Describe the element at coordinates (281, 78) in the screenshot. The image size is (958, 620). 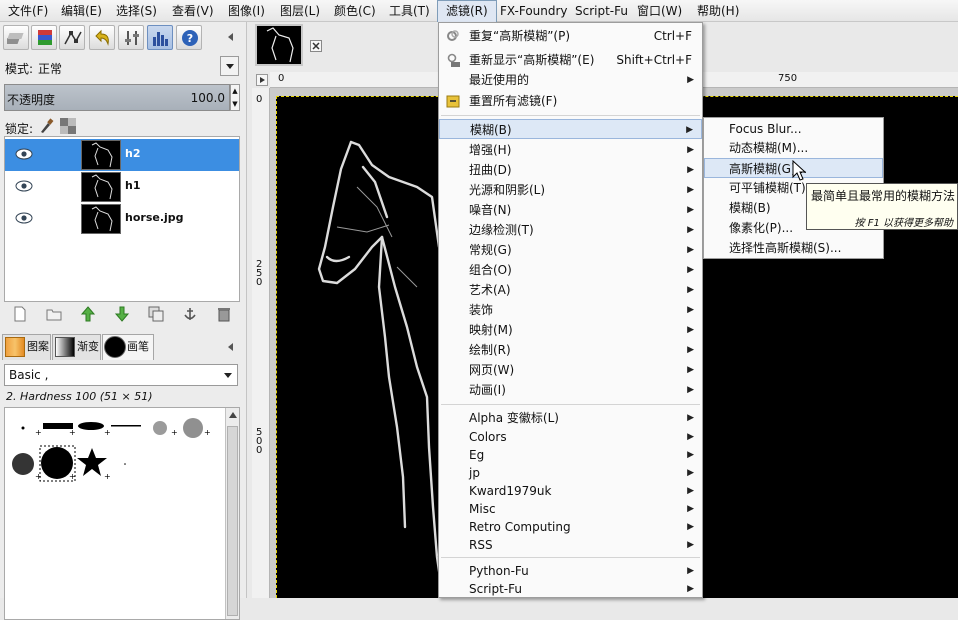
I see `ruler-tick-label: 0` at that location.